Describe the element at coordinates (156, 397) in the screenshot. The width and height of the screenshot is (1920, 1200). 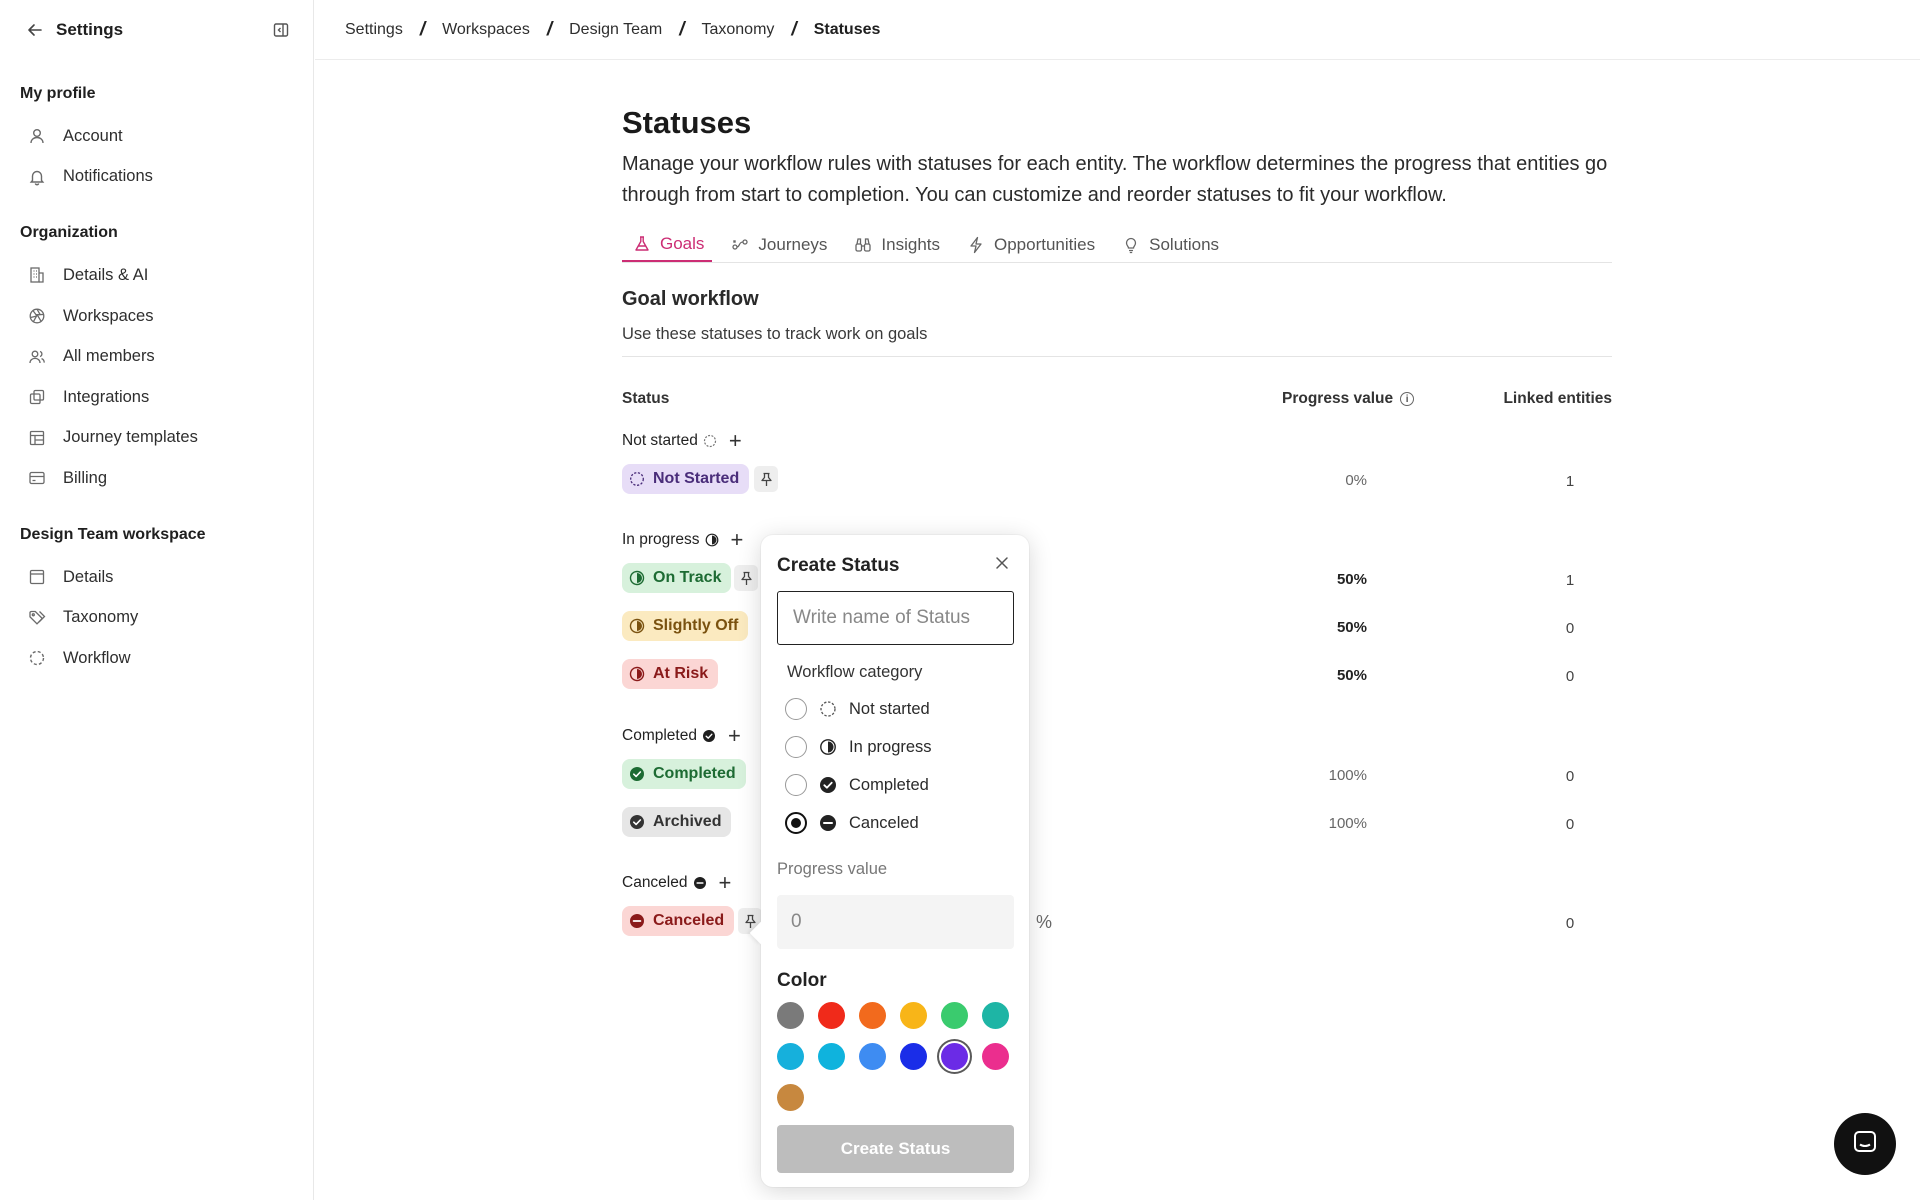
I see `sidebar-item-integrations: Integrations` at that location.